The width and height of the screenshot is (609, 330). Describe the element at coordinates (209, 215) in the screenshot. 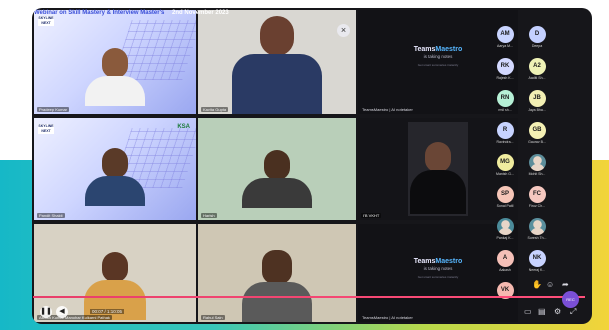

I see `participant-name: Harish` at that location.